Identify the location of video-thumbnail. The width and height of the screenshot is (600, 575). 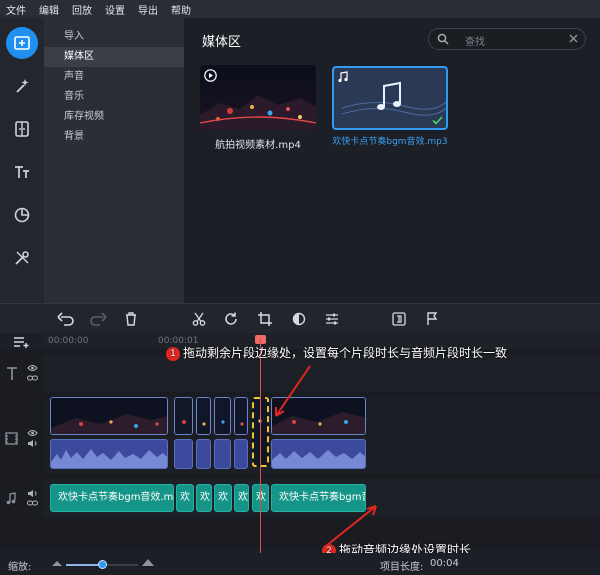
(258, 97).